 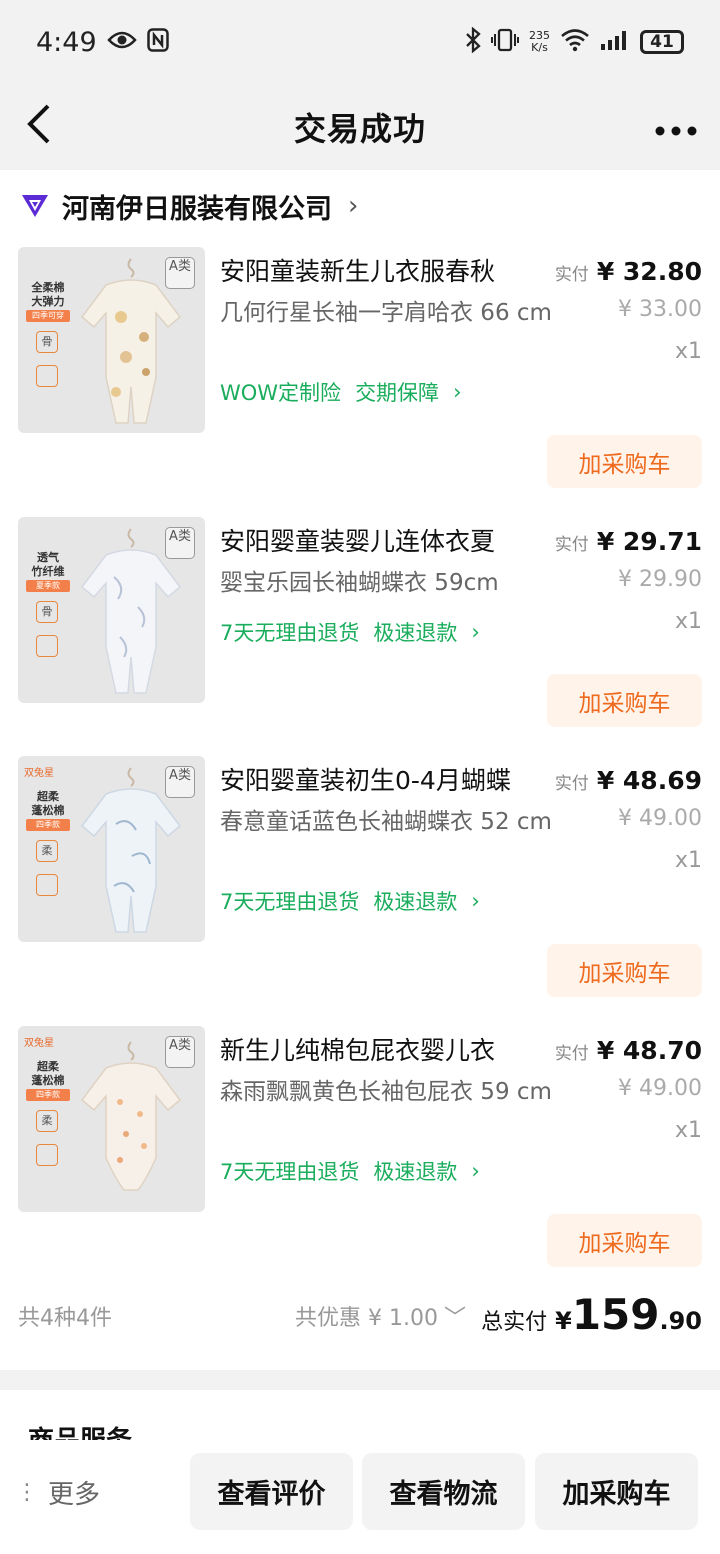 I want to click on original-price: ¥ 33.00, so click(x=660, y=309).